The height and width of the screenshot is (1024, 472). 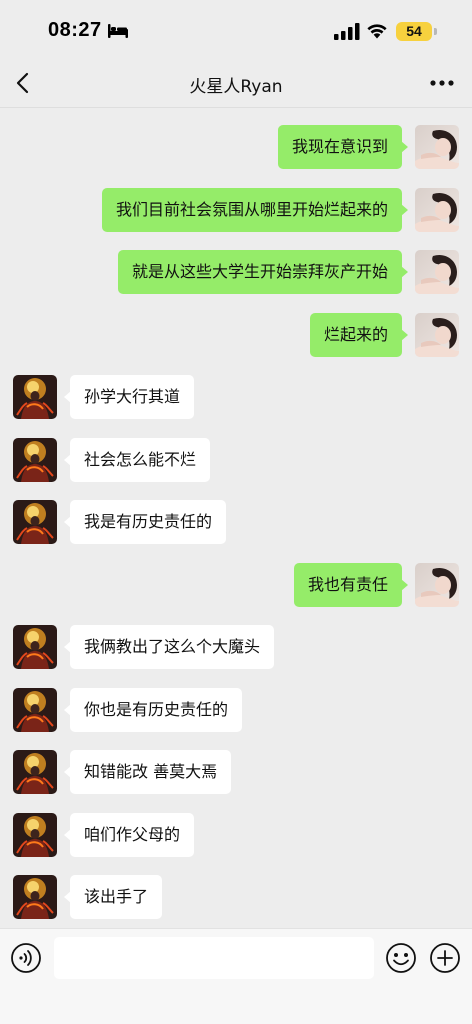 I want to click on outgoing-message-row: 就是从这些大学生开始崇拜灰产开始, so click(x=236, y=274).